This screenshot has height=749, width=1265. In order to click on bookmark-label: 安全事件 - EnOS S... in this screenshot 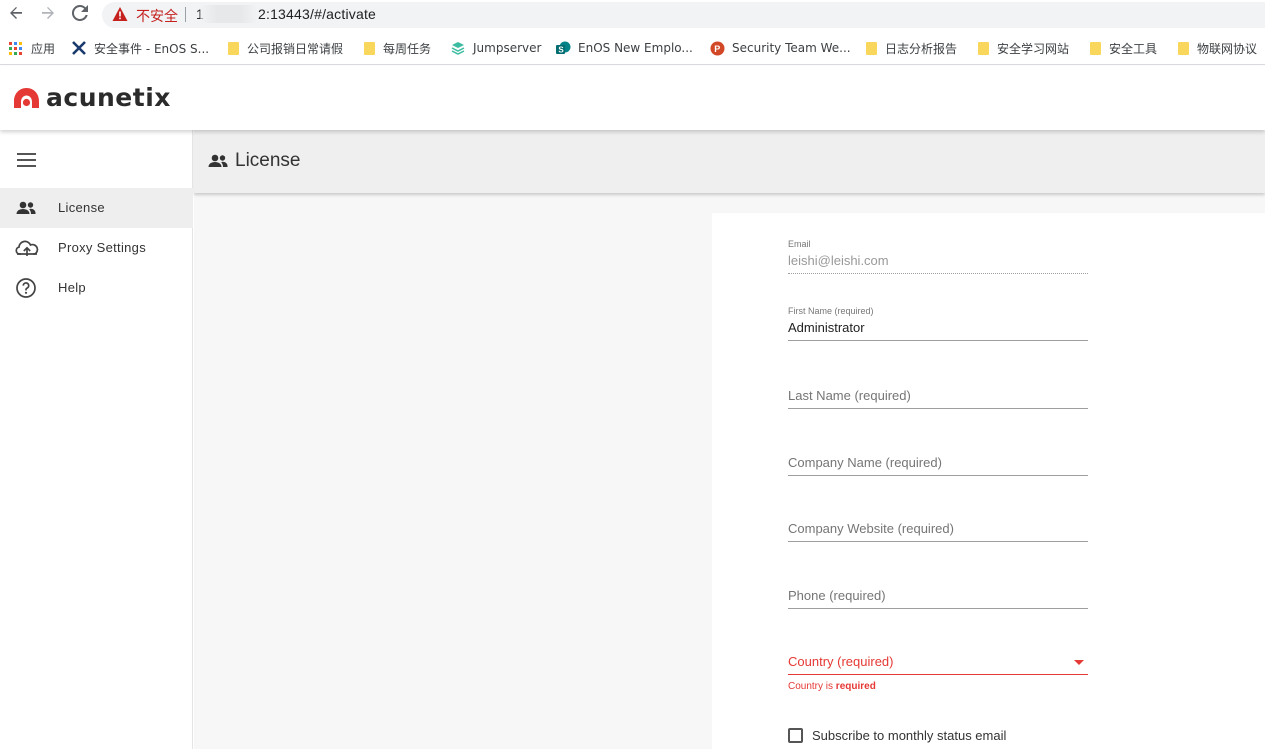, I will do `click(152, 48)`.